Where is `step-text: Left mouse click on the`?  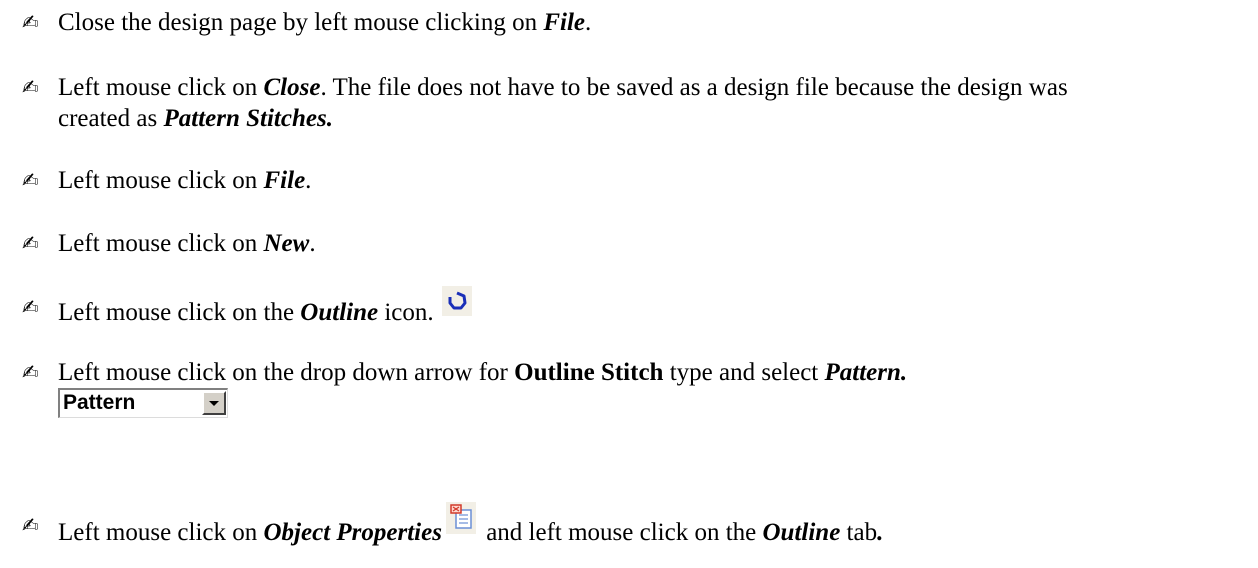
step-text: Left mouse click on the is located at coordinates (179, 312).